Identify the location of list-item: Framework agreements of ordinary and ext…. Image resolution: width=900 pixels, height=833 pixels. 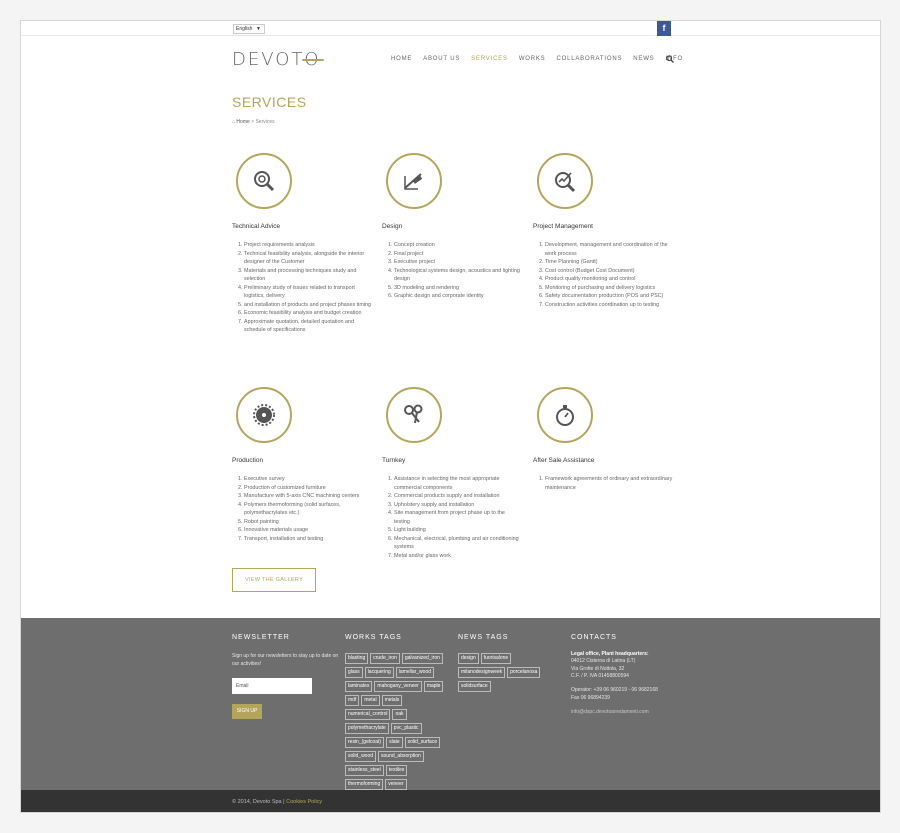
(609, 483).